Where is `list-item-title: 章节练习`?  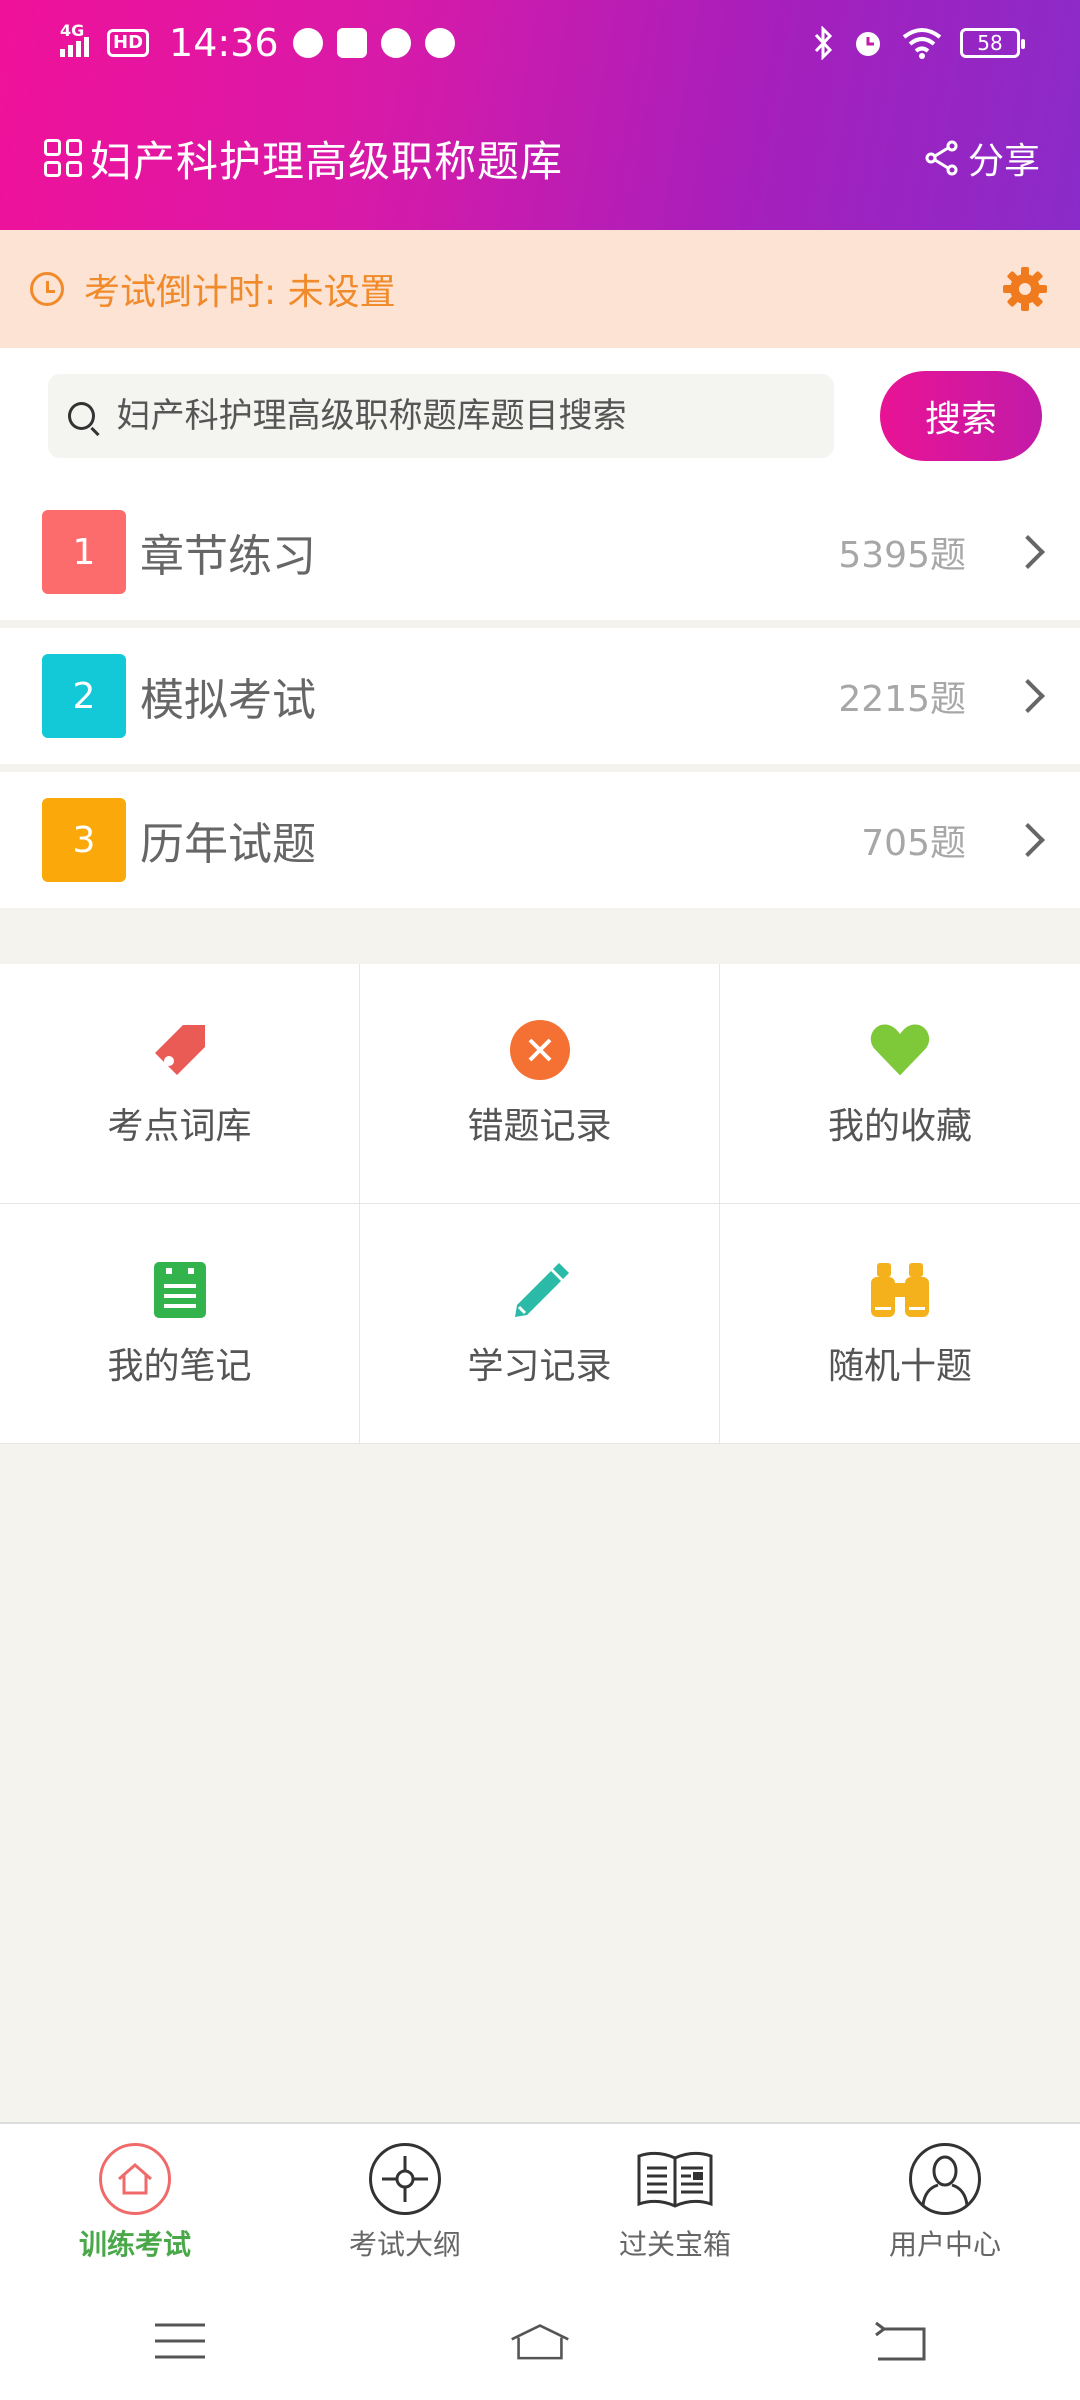 list-item-title: 章节练习 is located at coordinates (228, 556).